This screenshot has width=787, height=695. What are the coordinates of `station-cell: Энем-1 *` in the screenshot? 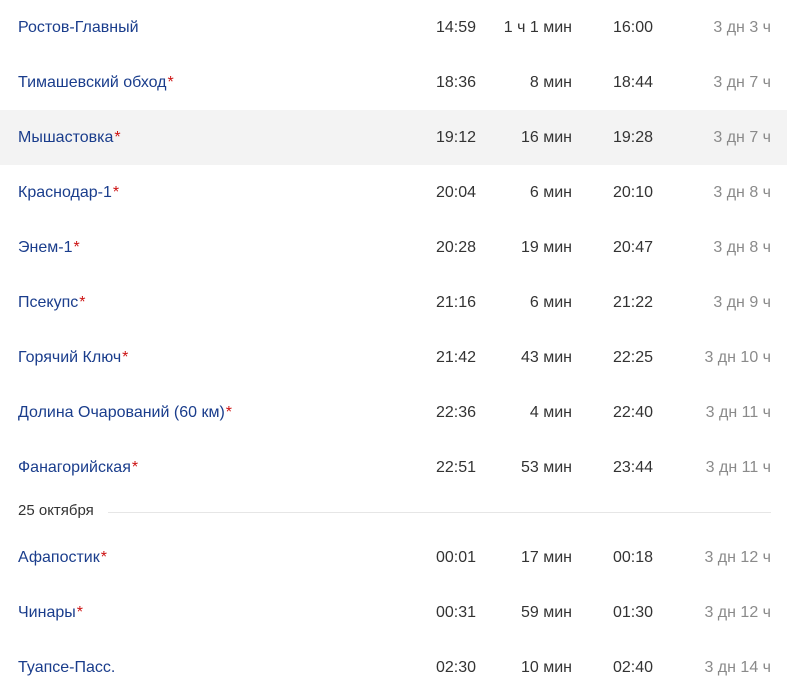 It's located at (49, 247).